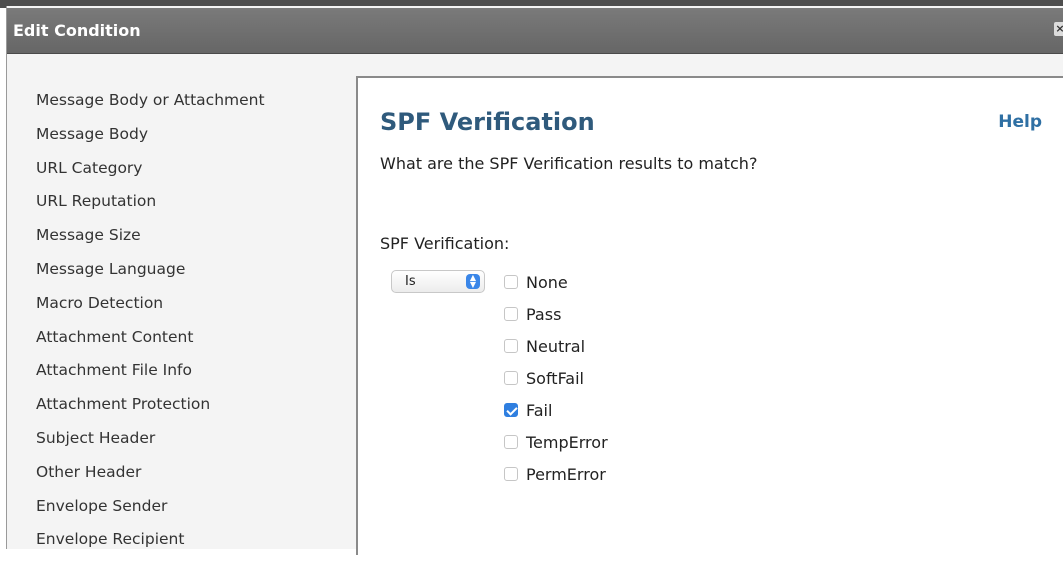  Describe the element at coordinates (150, 411) in the screenshot. I see `sidebar-item-attachment-protection: Attachment Protection` at that location.